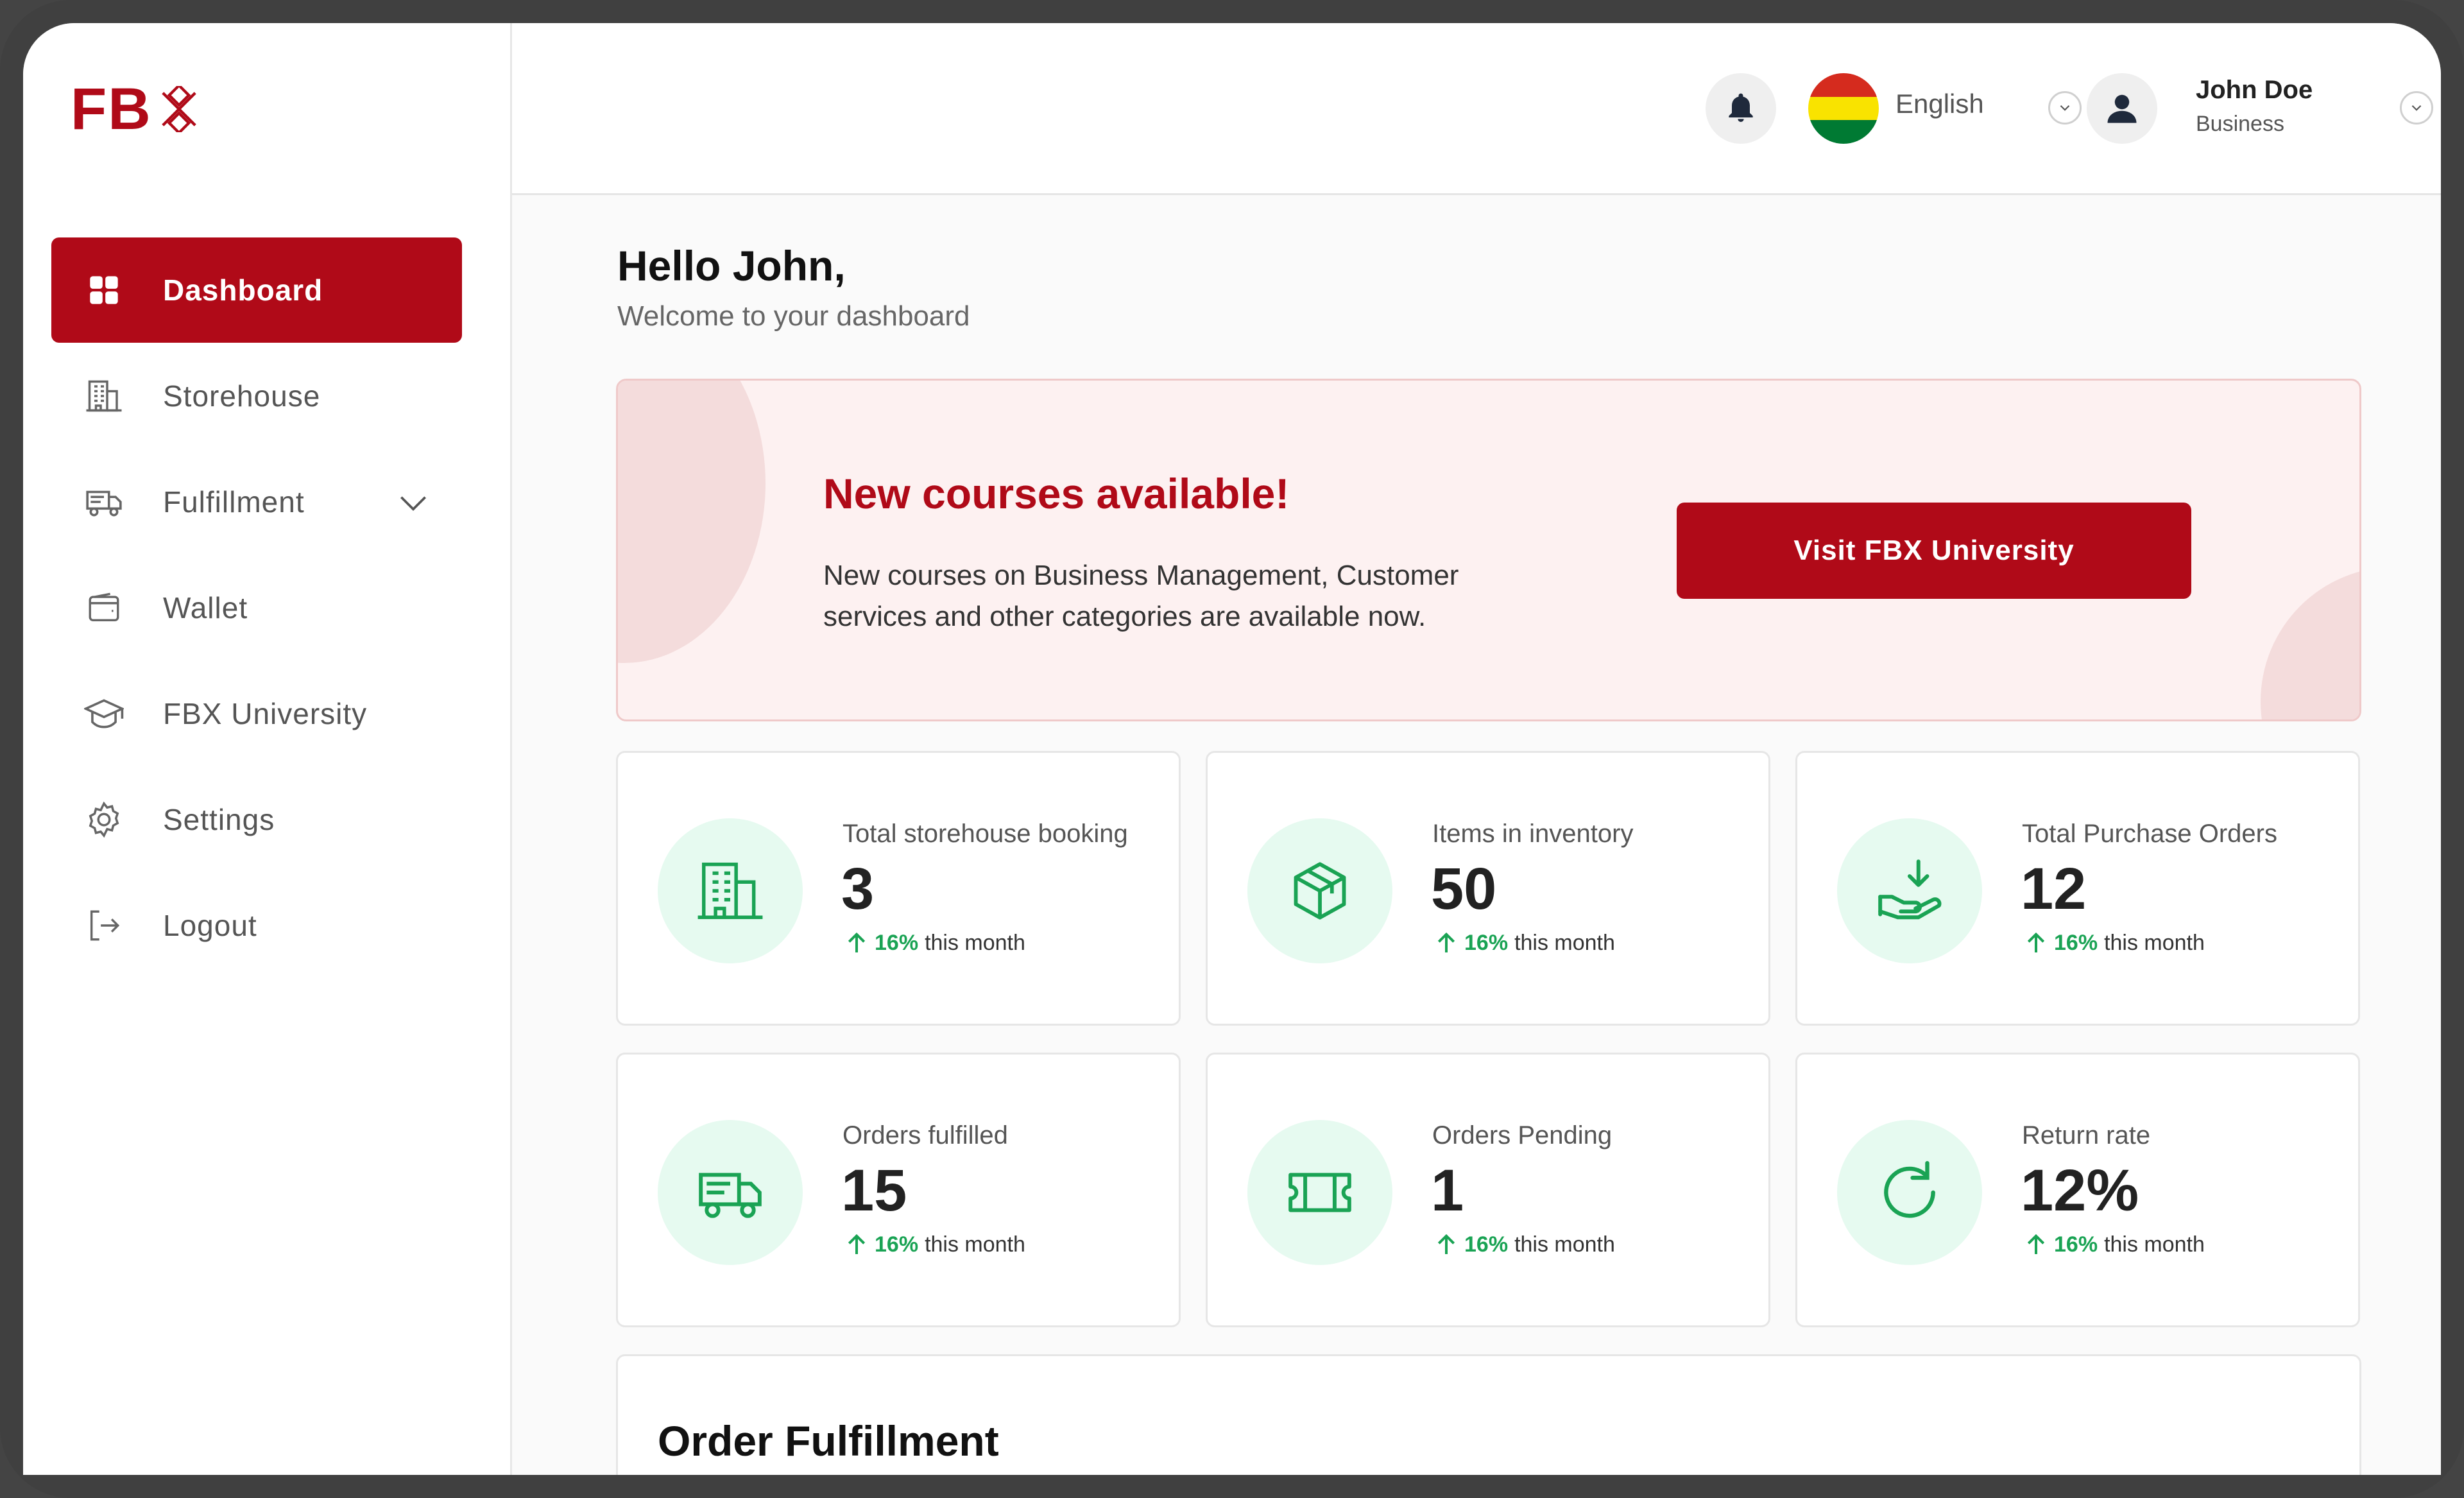  I want to click on sidebar-item-fbx-university: FBX University, so click(257, 713).